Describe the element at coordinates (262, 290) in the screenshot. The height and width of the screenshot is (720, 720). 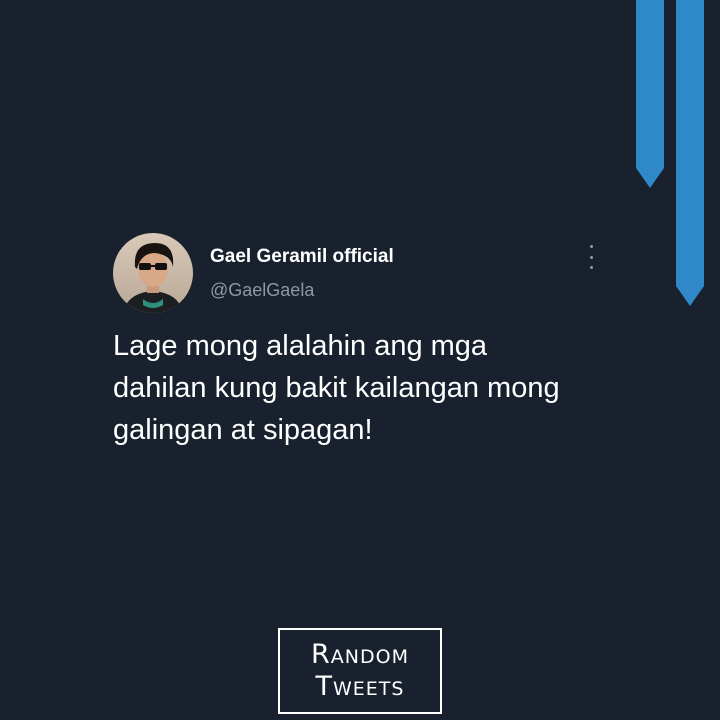
I see `user-handle: @GaelGaela` at that location.